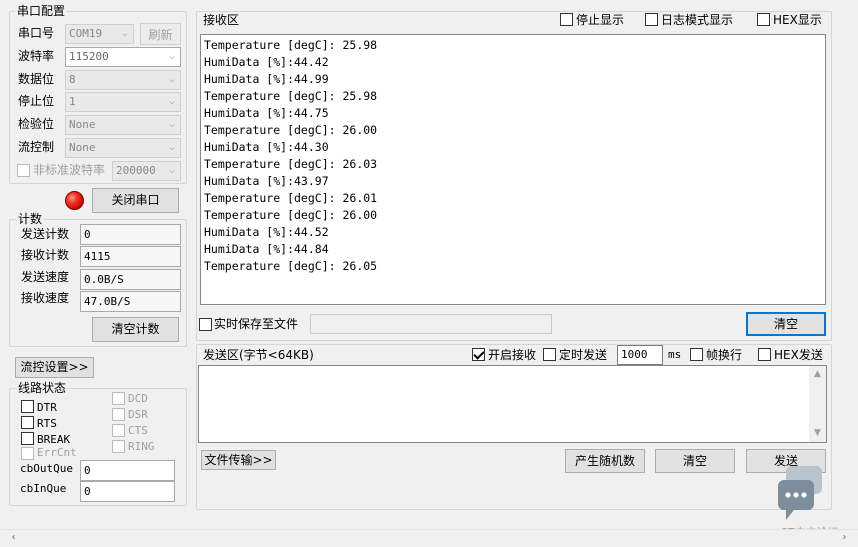  What do you see at coordinates (118, 398) in the screenshot?
I see `dcd-indicator` at bounding box center [118, 398].